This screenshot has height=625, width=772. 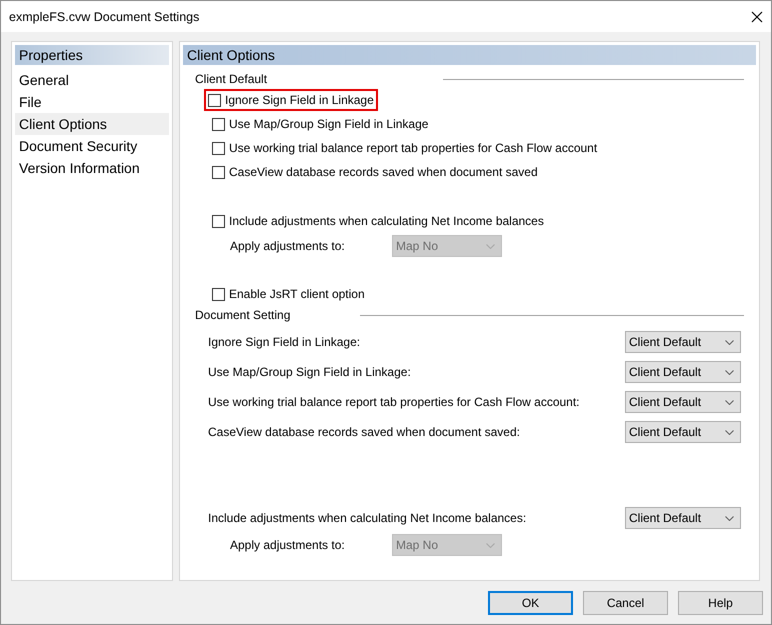 What do you see at coordinates (92, 55) in the screenshot?
I see `sidebar-header: Properties` at bounding box center [92, 55].